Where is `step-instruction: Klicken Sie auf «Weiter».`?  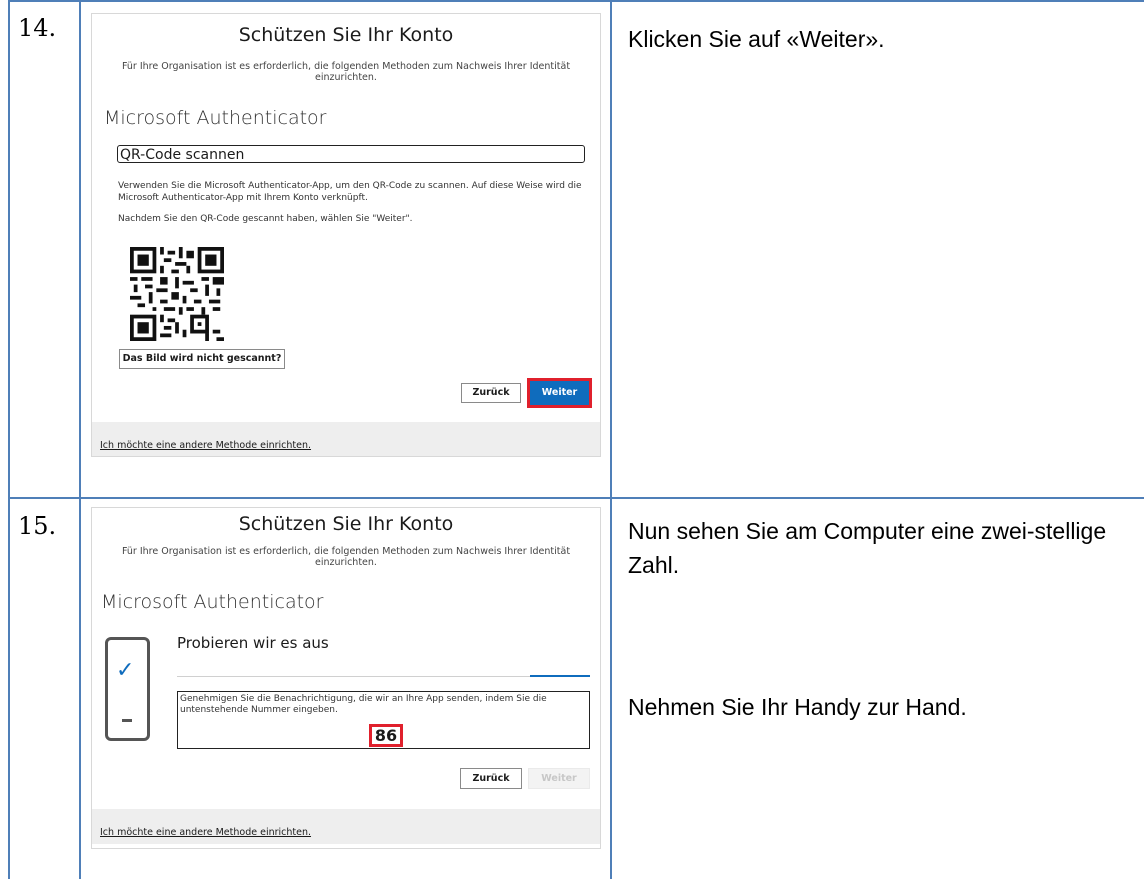
step-instruction: Klicken Sie auf «Weiter». is located at coordinates (756, 39).